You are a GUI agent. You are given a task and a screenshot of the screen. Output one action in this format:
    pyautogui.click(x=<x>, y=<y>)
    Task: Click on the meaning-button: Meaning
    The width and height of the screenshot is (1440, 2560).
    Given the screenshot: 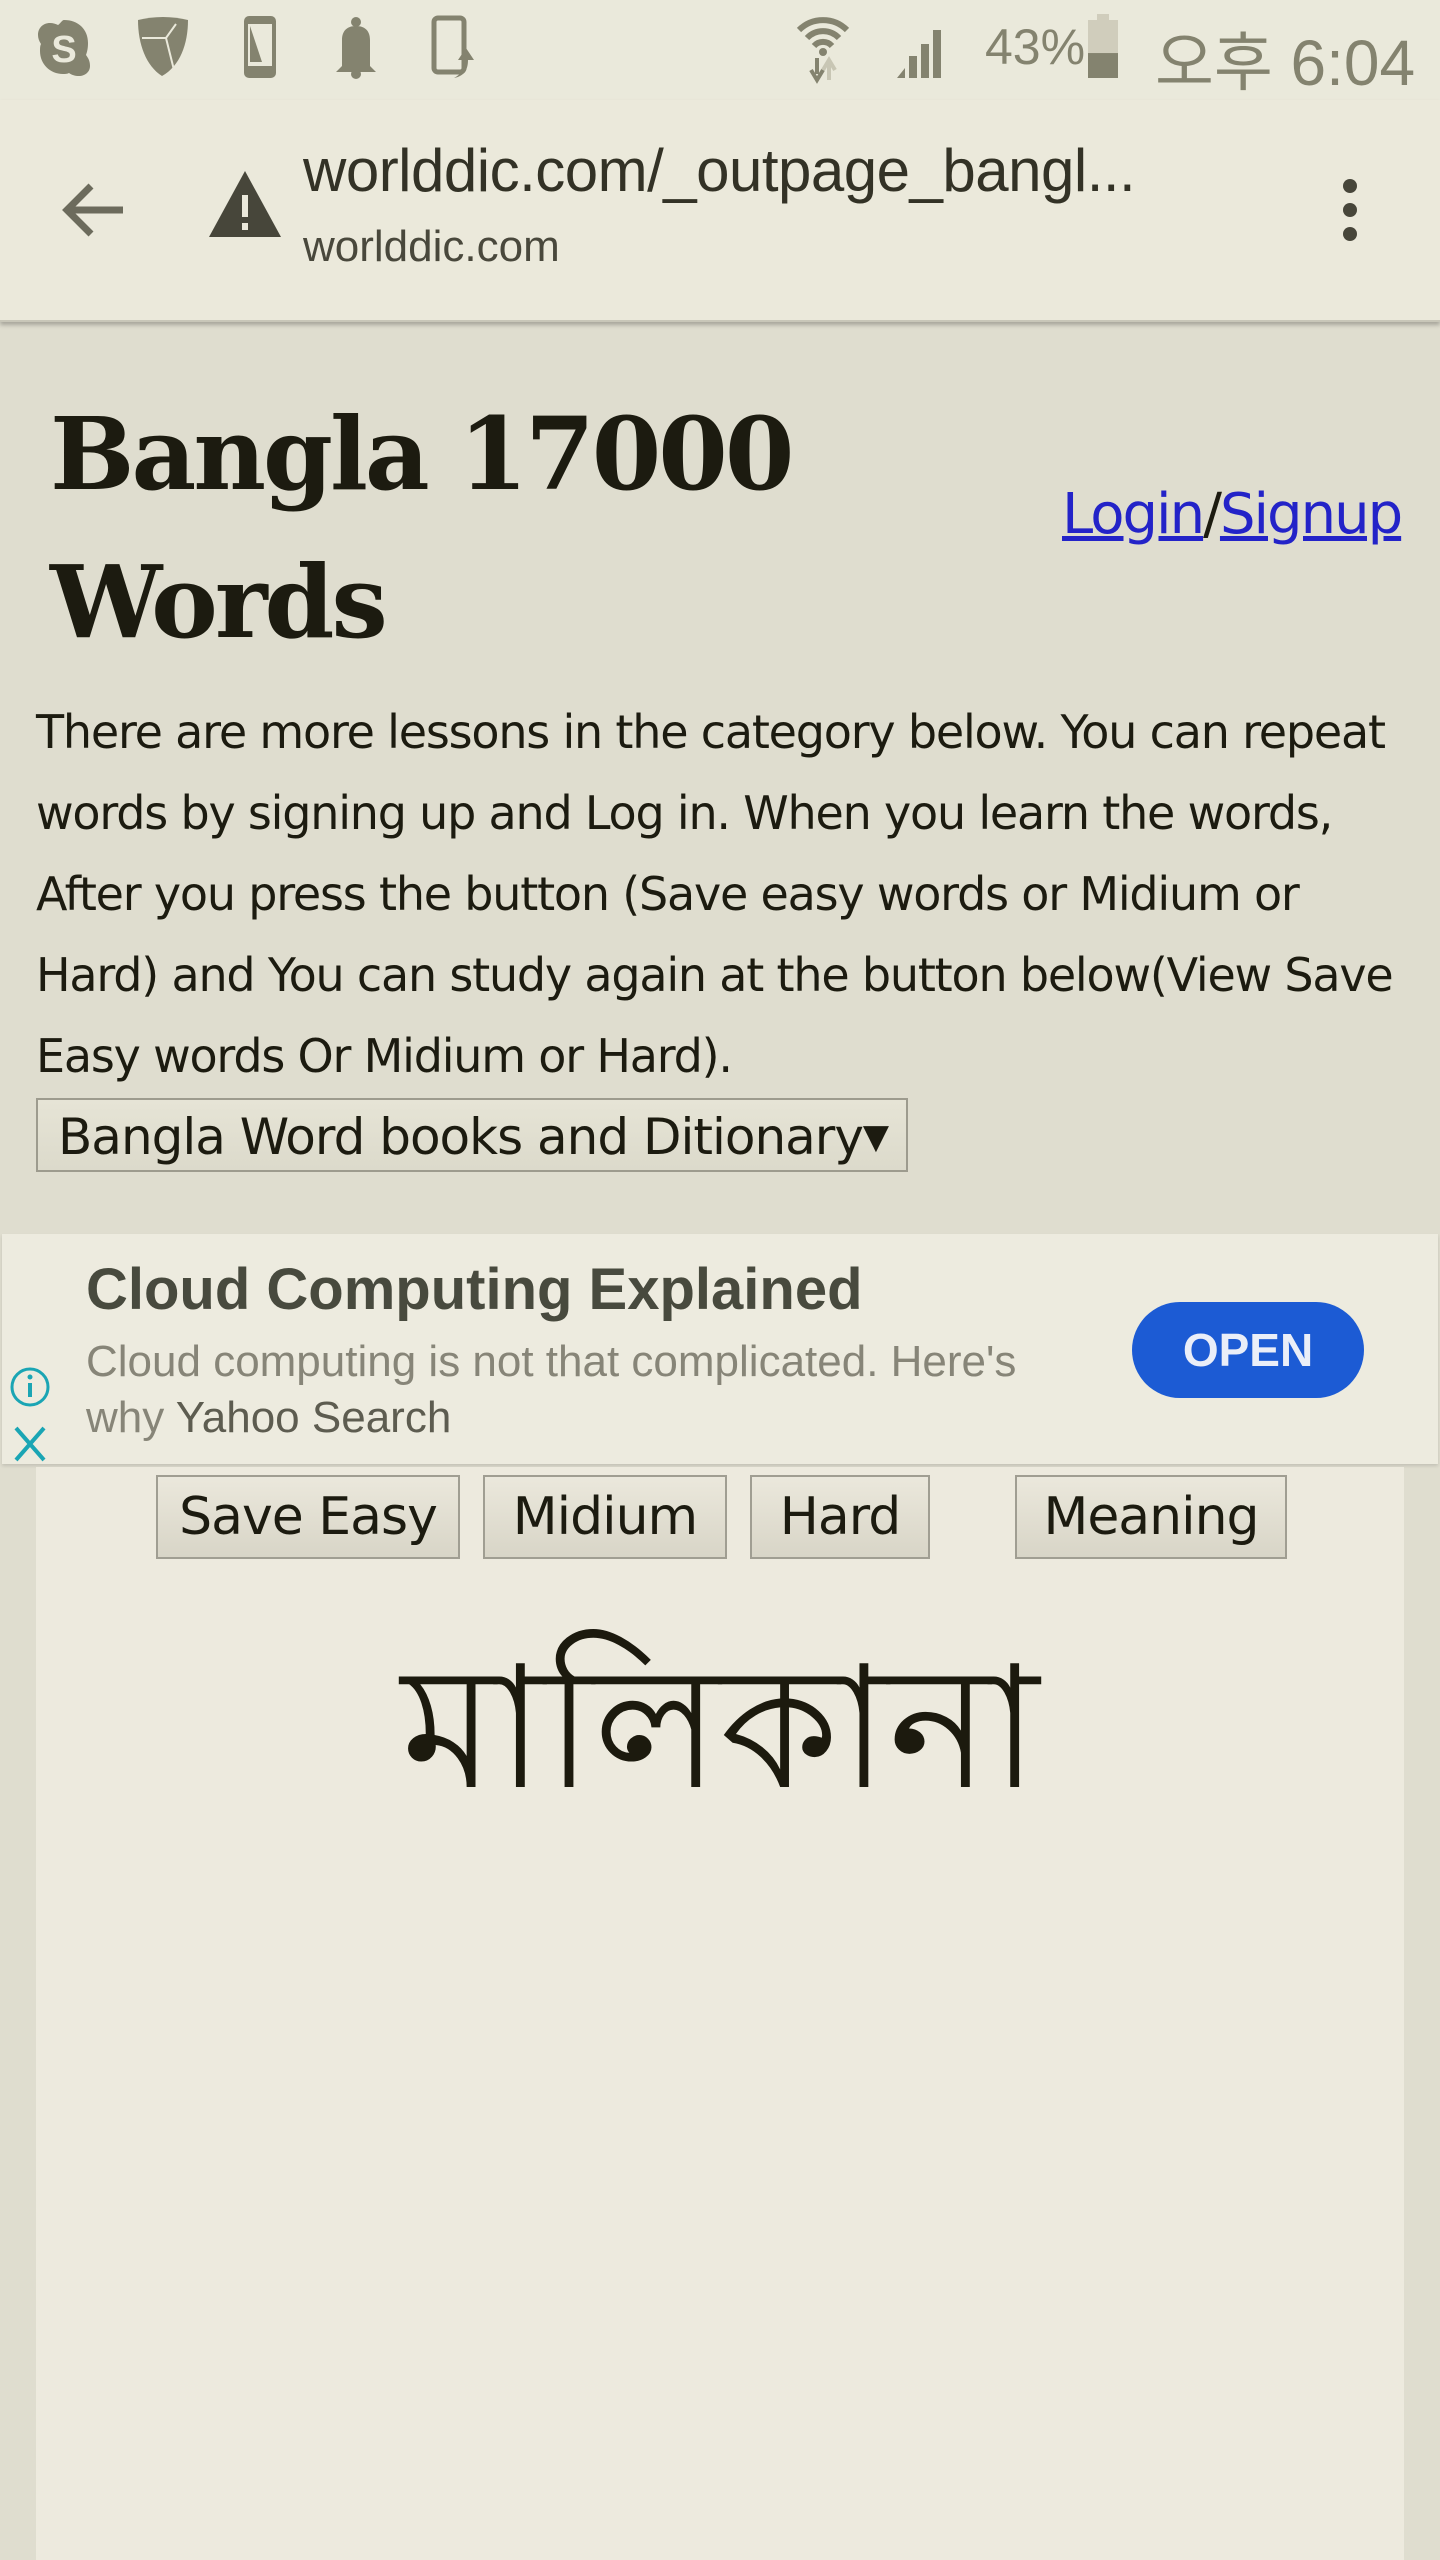 What is the action you would take?
    pyautogui.click(x=1151, y=1517)
    